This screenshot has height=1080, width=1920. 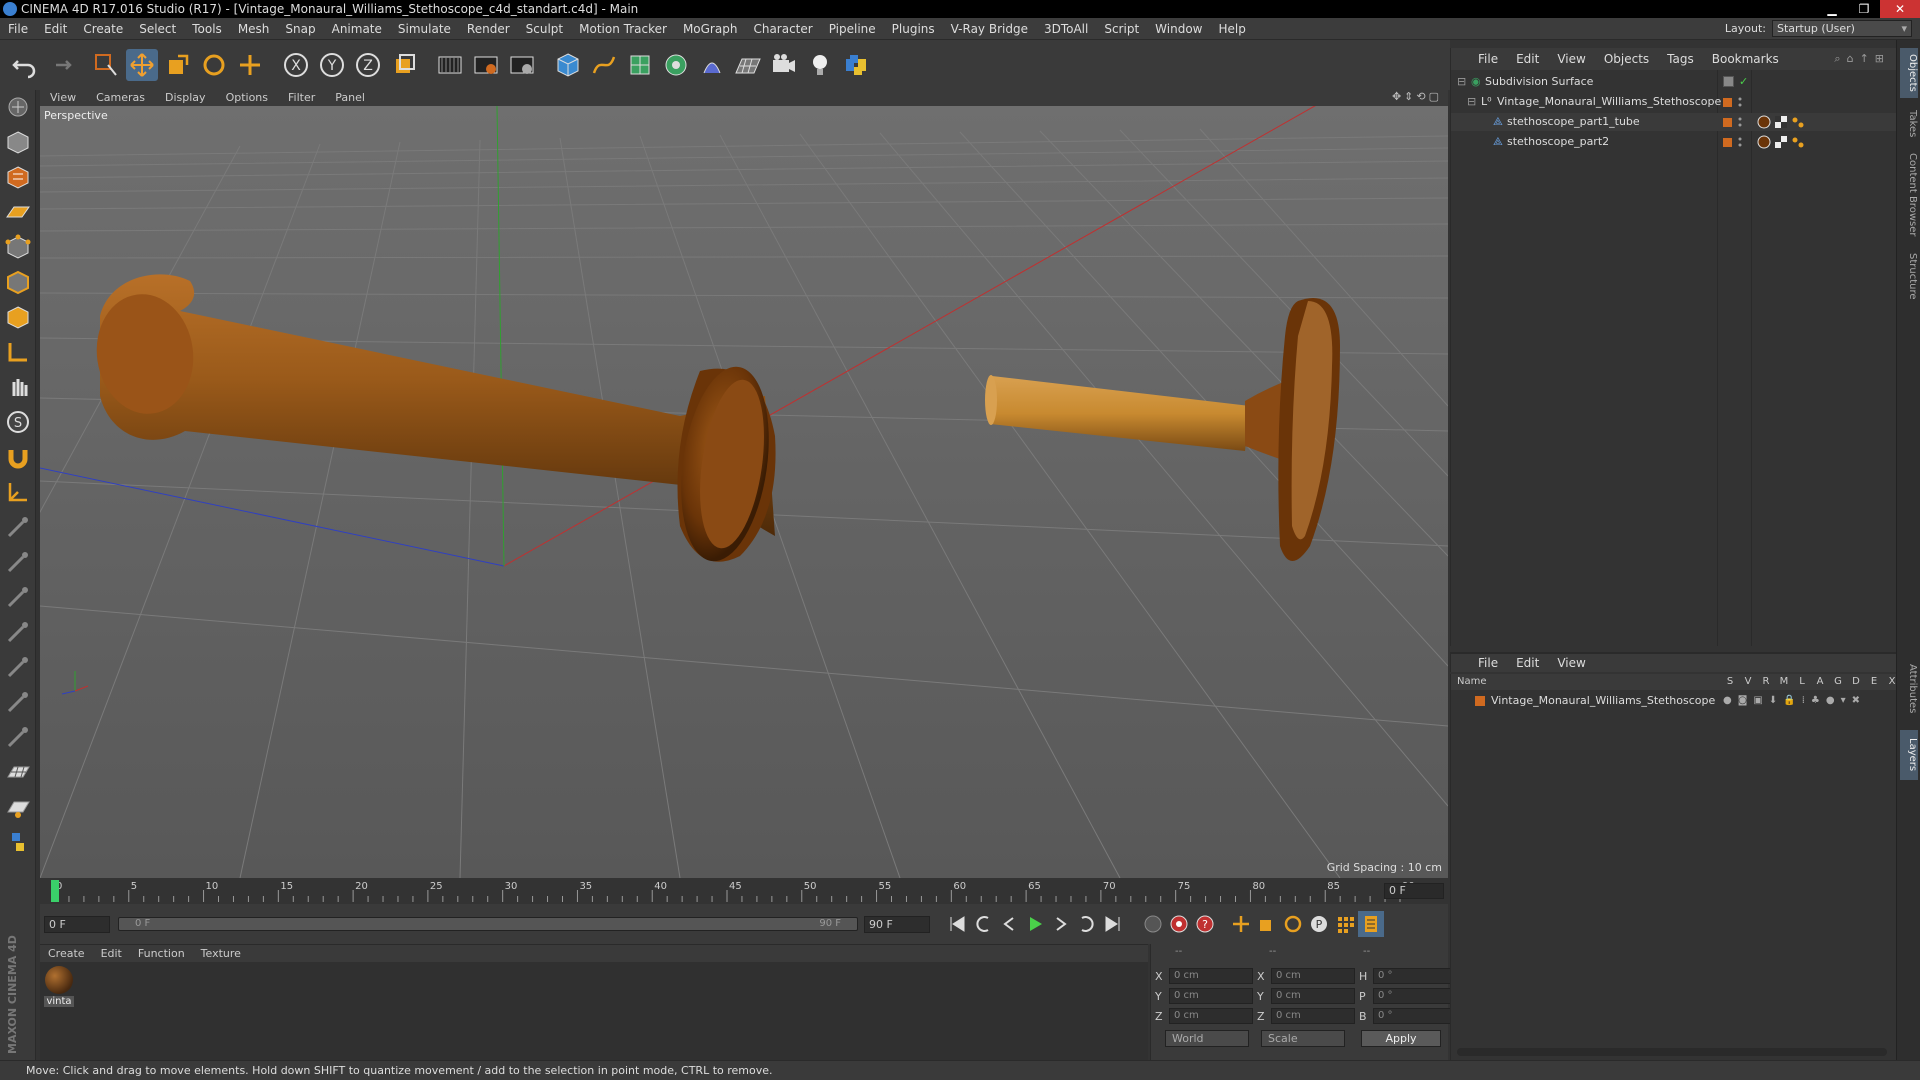 I want to click on x-axis-lock-icon: X, so click(x=296, y=65).